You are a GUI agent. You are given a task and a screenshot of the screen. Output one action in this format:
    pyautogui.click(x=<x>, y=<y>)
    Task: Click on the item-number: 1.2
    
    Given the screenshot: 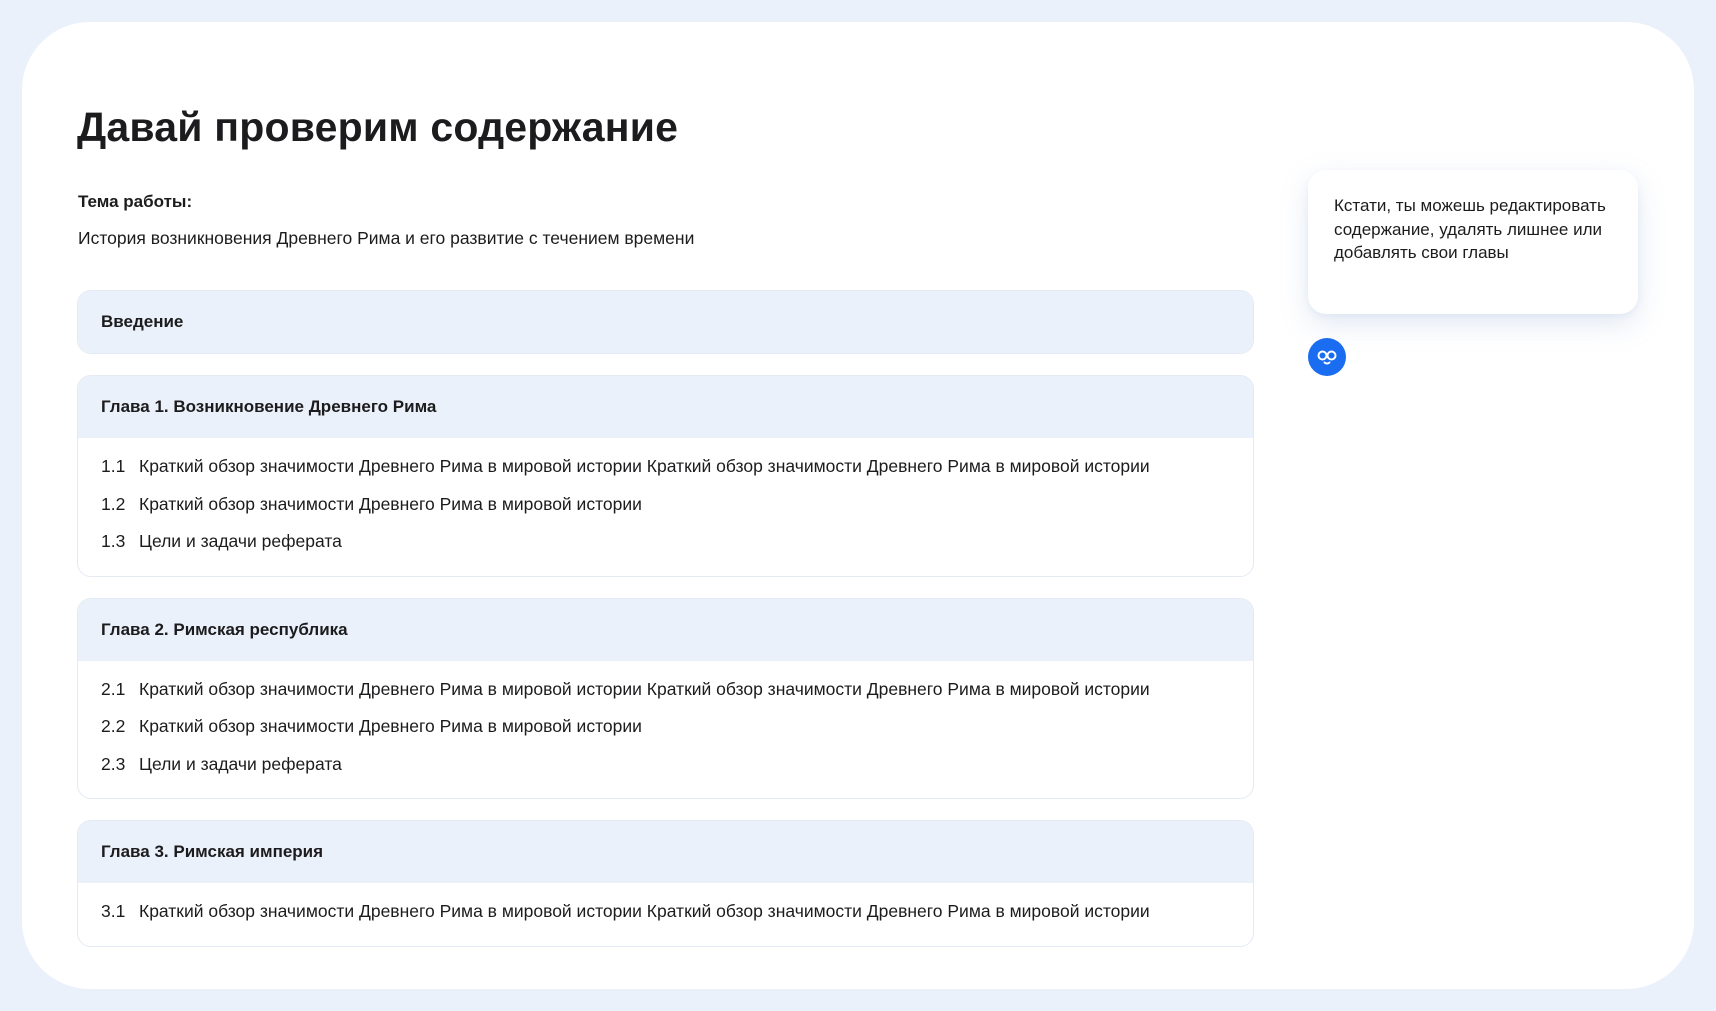 What is the action you would take?
    pyautogui.click(x=113, y=503)
    